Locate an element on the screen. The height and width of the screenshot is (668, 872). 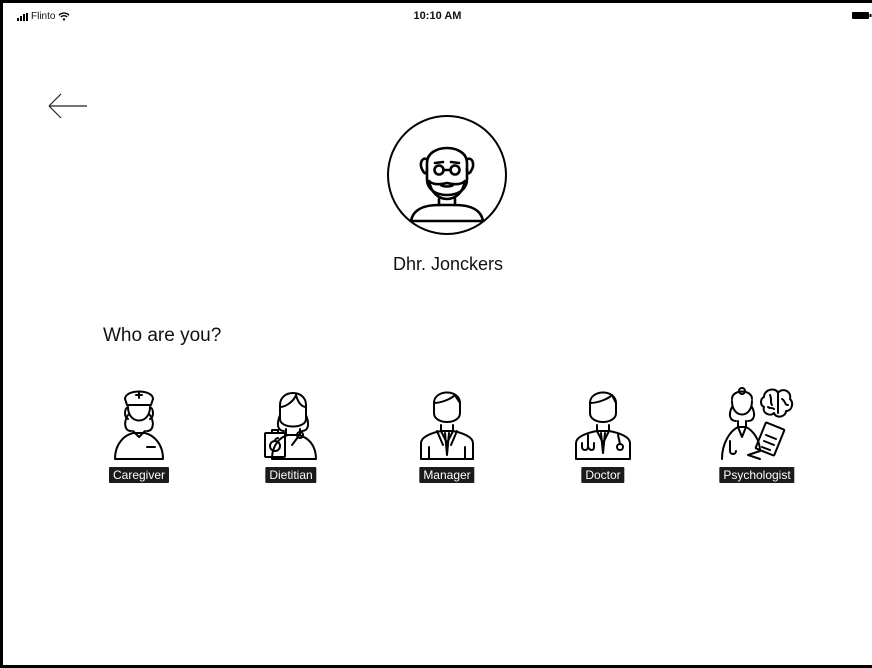
role-manager: Manager is located at coordinates (447, 437).